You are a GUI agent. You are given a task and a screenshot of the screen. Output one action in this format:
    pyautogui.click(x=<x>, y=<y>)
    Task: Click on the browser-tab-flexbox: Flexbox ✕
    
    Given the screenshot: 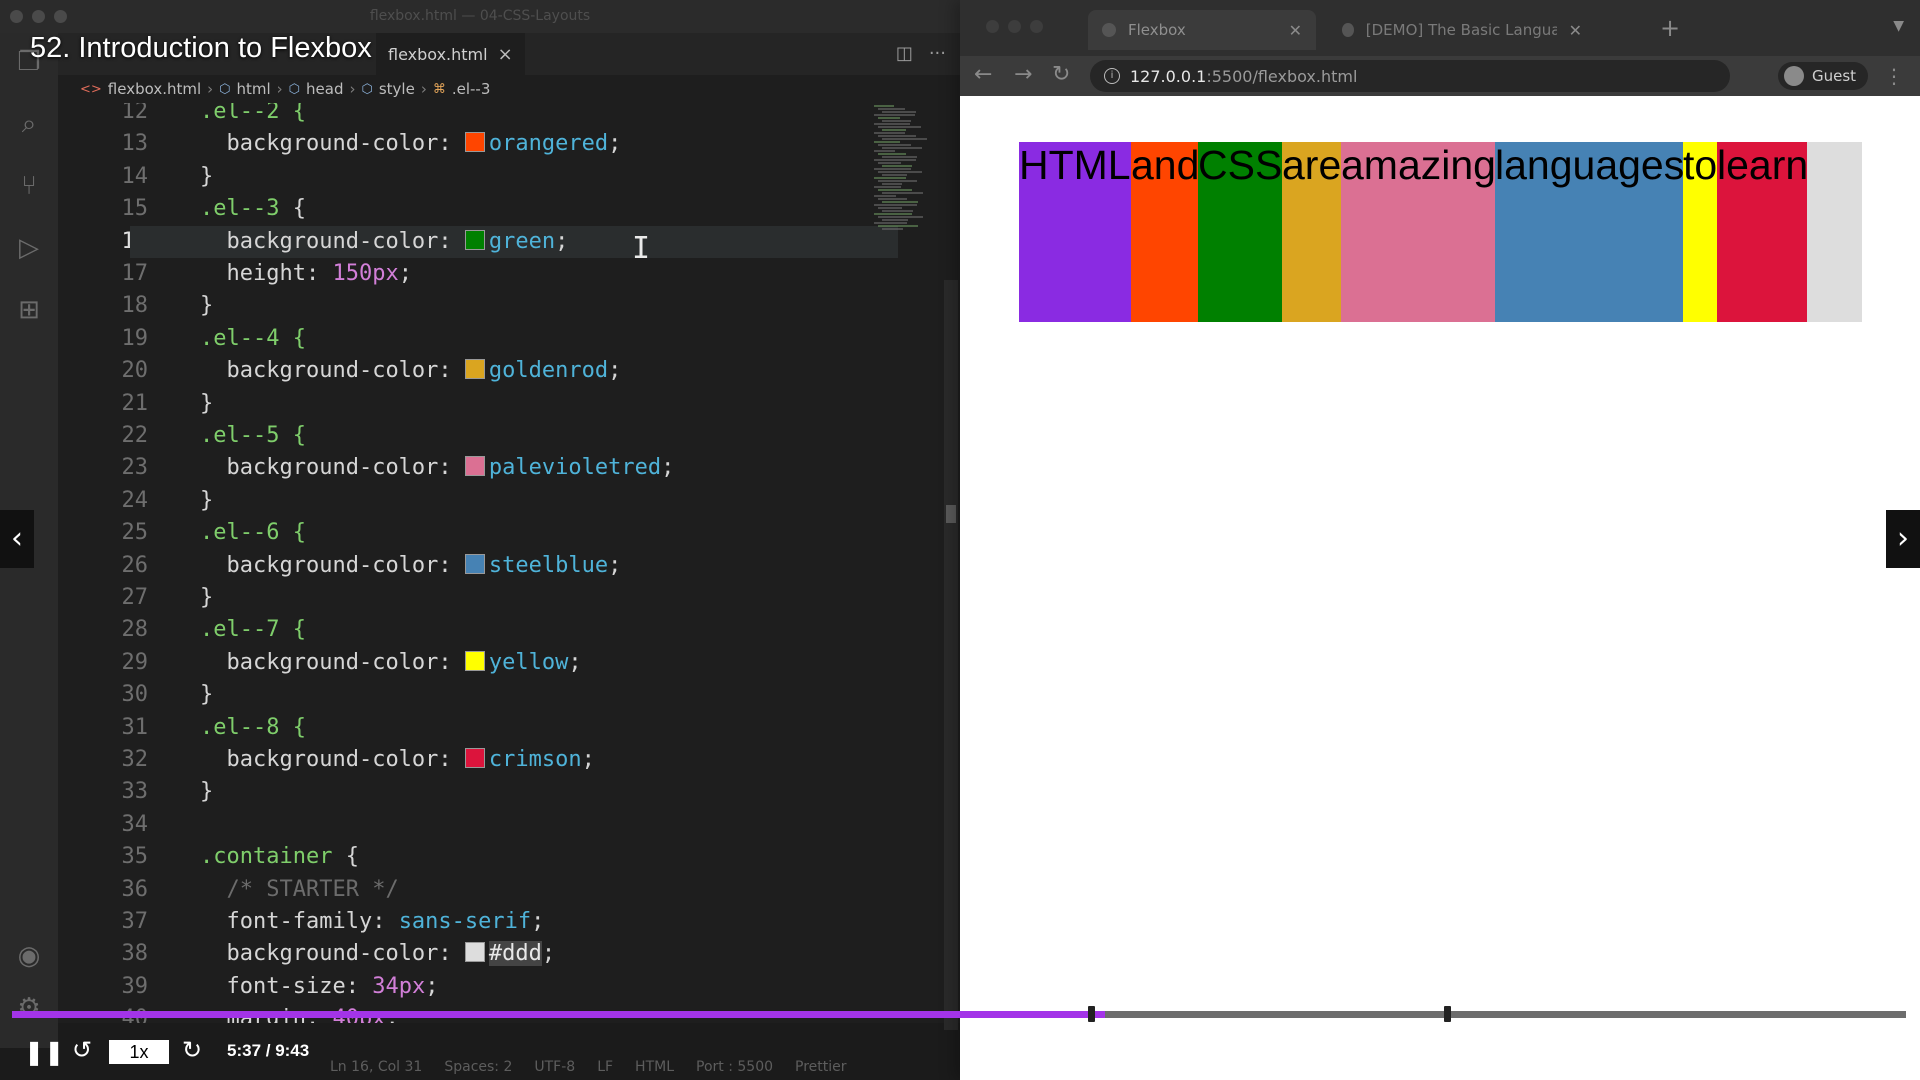 What is the action you would take?
    pyautogui.click(x=1202, y=30)
    